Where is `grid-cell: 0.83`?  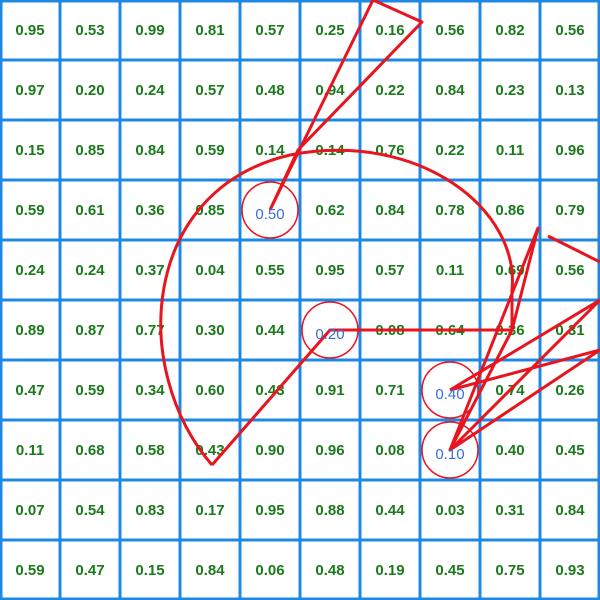
grid-cell: 0.83 is located at coordinates (150, 510).